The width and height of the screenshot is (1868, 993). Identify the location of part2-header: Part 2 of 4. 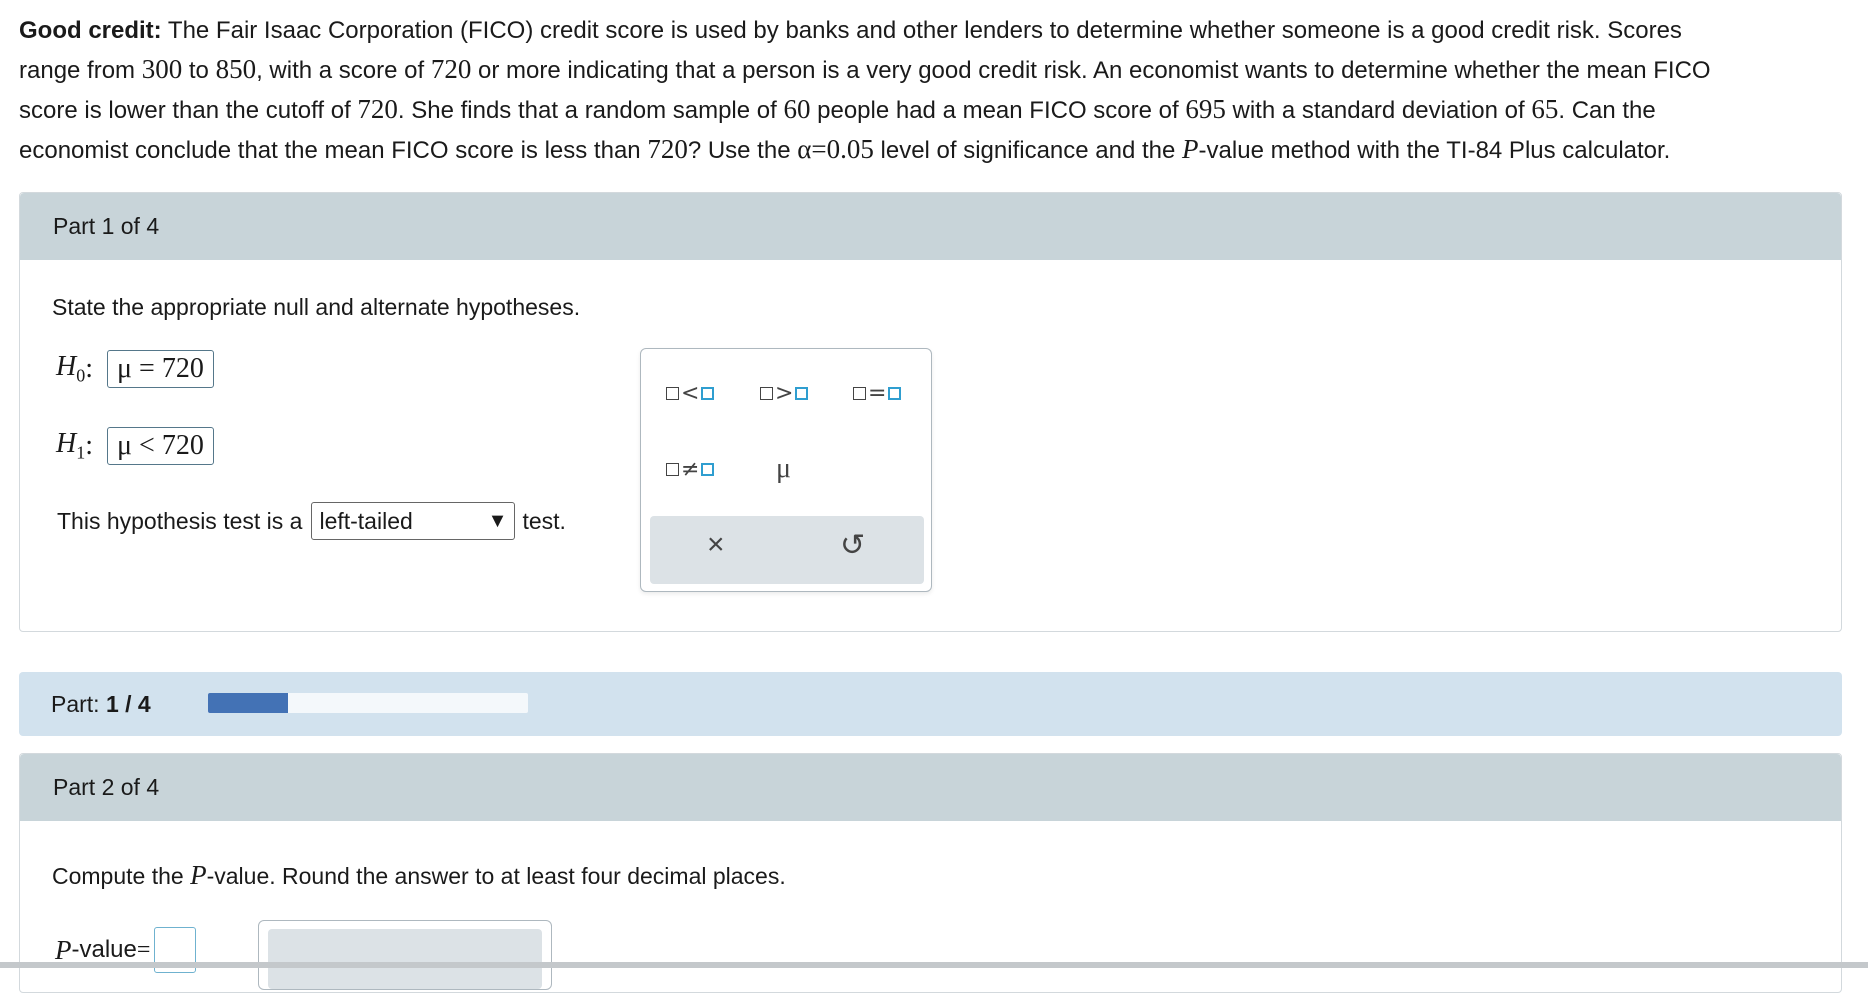
(930, 787).